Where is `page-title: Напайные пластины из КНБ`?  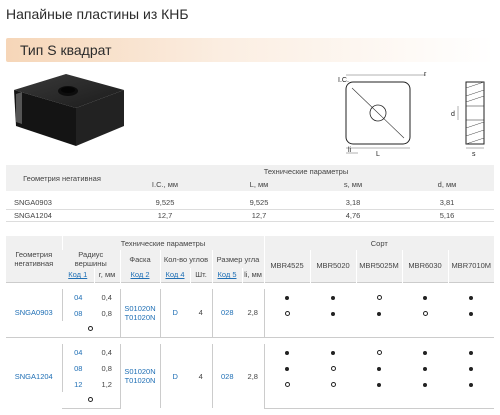 page-title: Напайные пластины из КНБ is located at coordinates (97, 14).